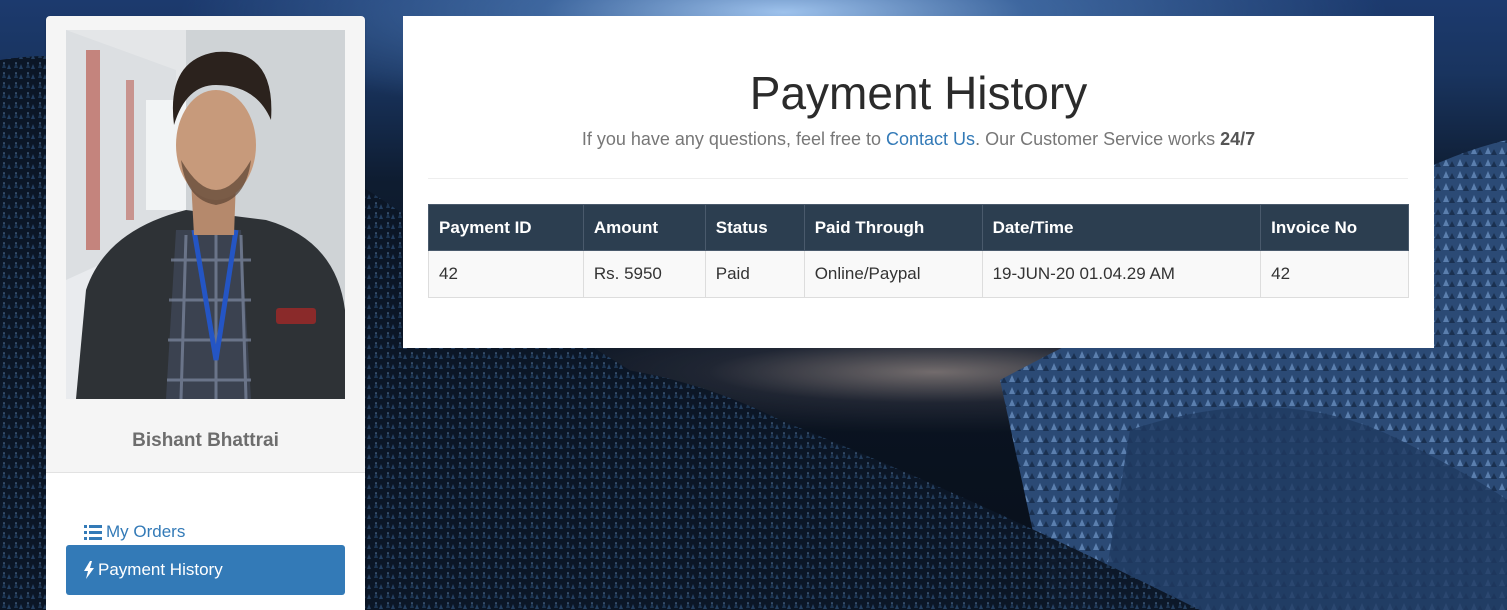  What do you see at coordinates (1334, 227) in the screenshot?
I see `column-header-invoice-no: Invoice No` at bounding box center [1334, 227].